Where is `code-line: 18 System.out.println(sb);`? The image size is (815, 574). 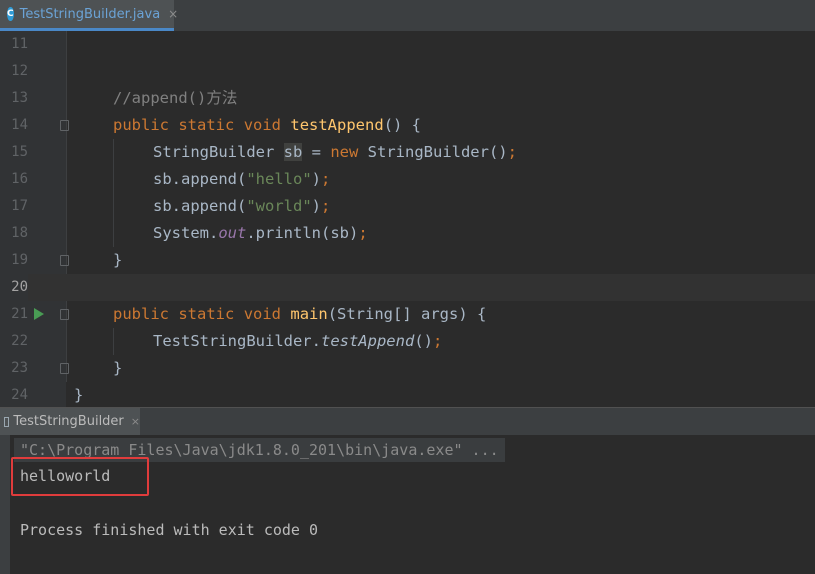 code-line: 18 System.out.println(sb); is located at coordinates (407, 233).